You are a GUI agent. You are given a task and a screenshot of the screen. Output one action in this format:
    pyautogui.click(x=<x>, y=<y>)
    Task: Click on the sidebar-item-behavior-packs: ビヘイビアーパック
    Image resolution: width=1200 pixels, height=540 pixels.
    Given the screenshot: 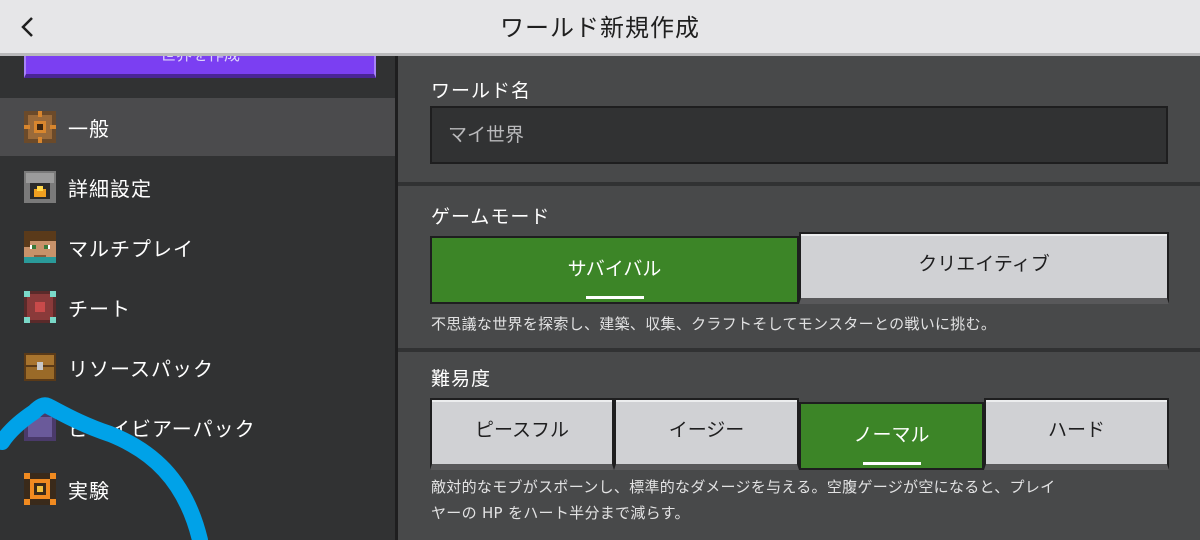 What is the action you would take?
    pyautogui.click(x=197, y=427)
    